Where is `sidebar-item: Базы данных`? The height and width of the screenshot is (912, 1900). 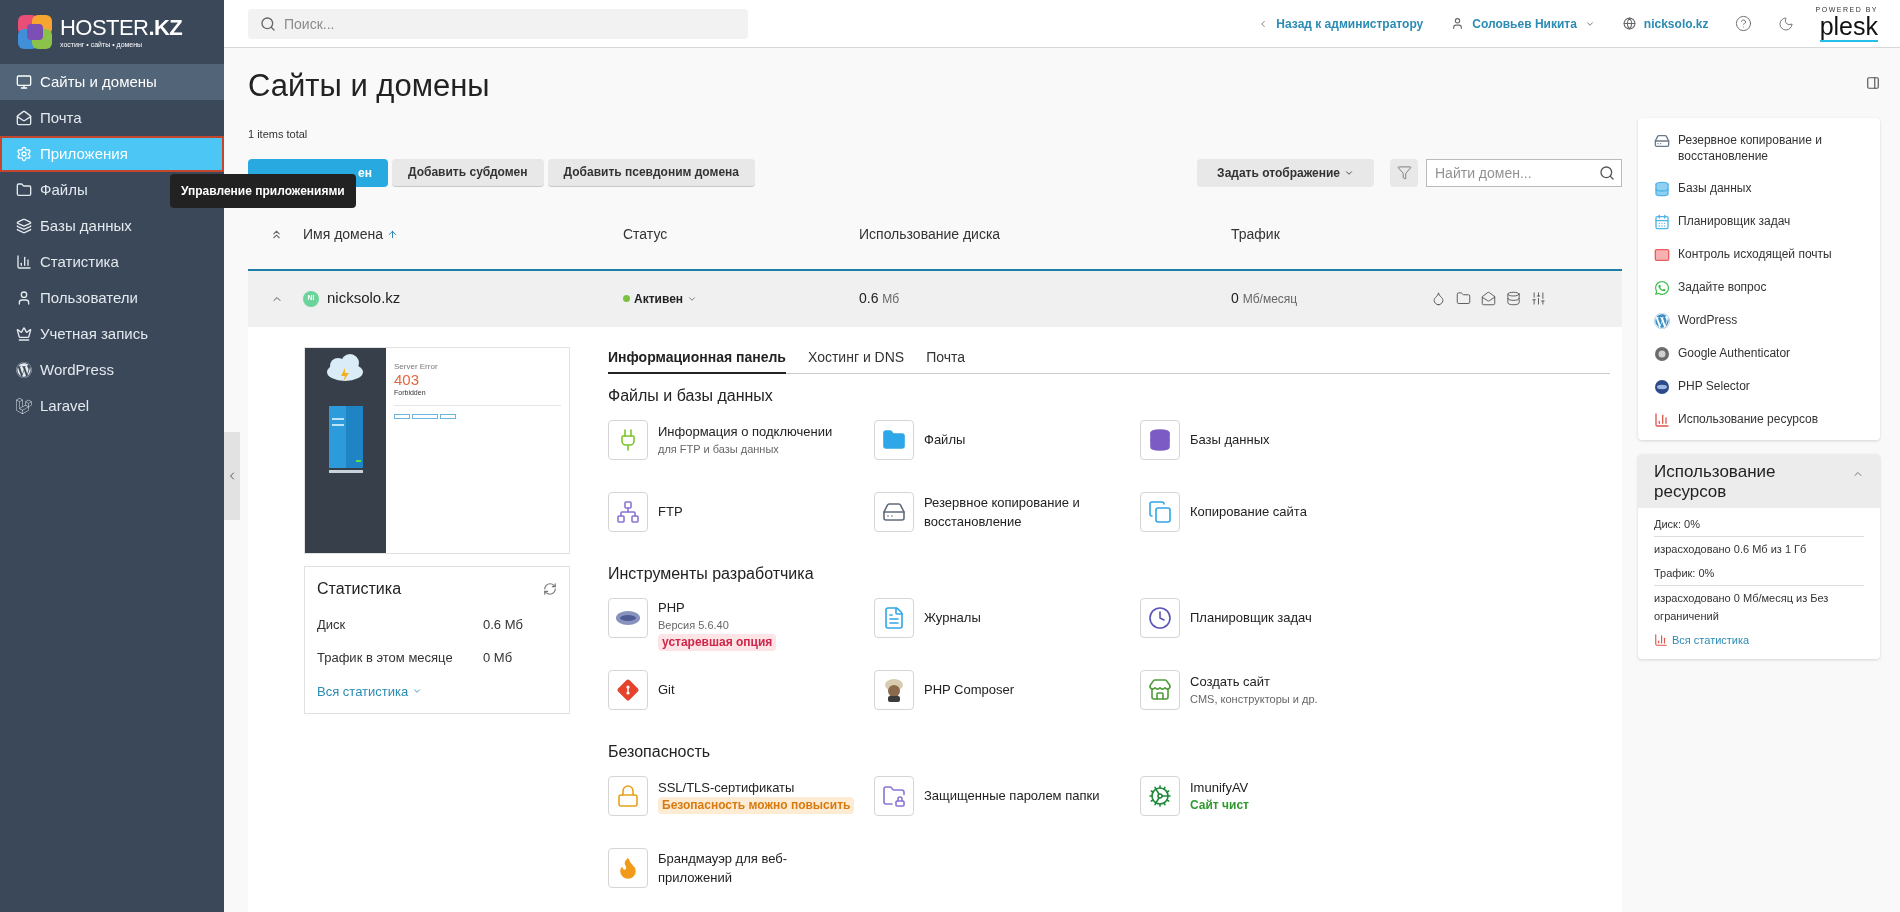
sidebar-item: Базы данных is located at coordinates (112, 226).